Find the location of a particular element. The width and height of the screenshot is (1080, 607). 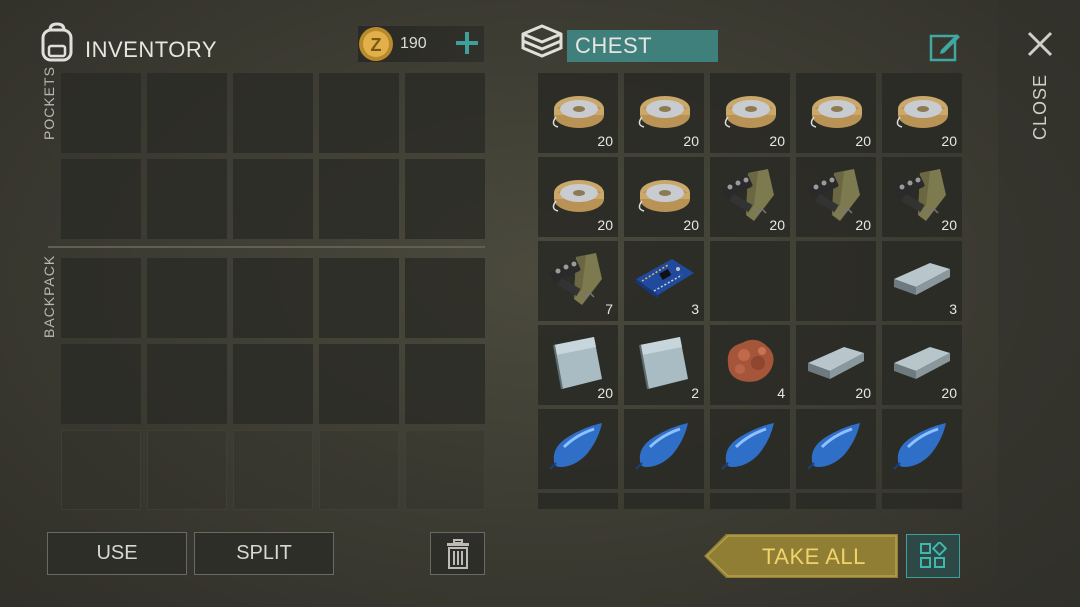

close-icon is located at coordinates (1040, 44).